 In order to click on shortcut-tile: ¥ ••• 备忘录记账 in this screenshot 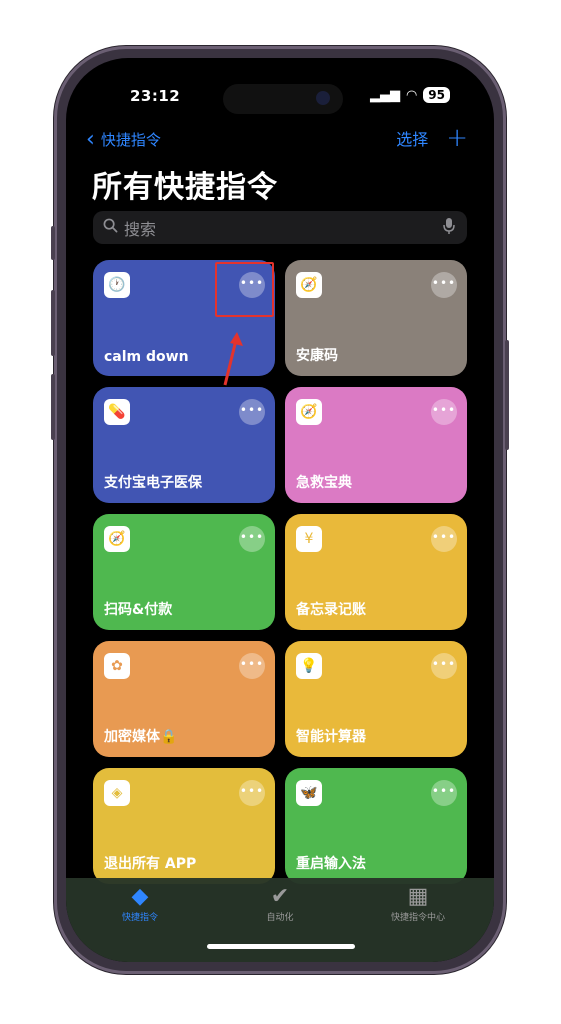, I will do `click(376, 572)`.